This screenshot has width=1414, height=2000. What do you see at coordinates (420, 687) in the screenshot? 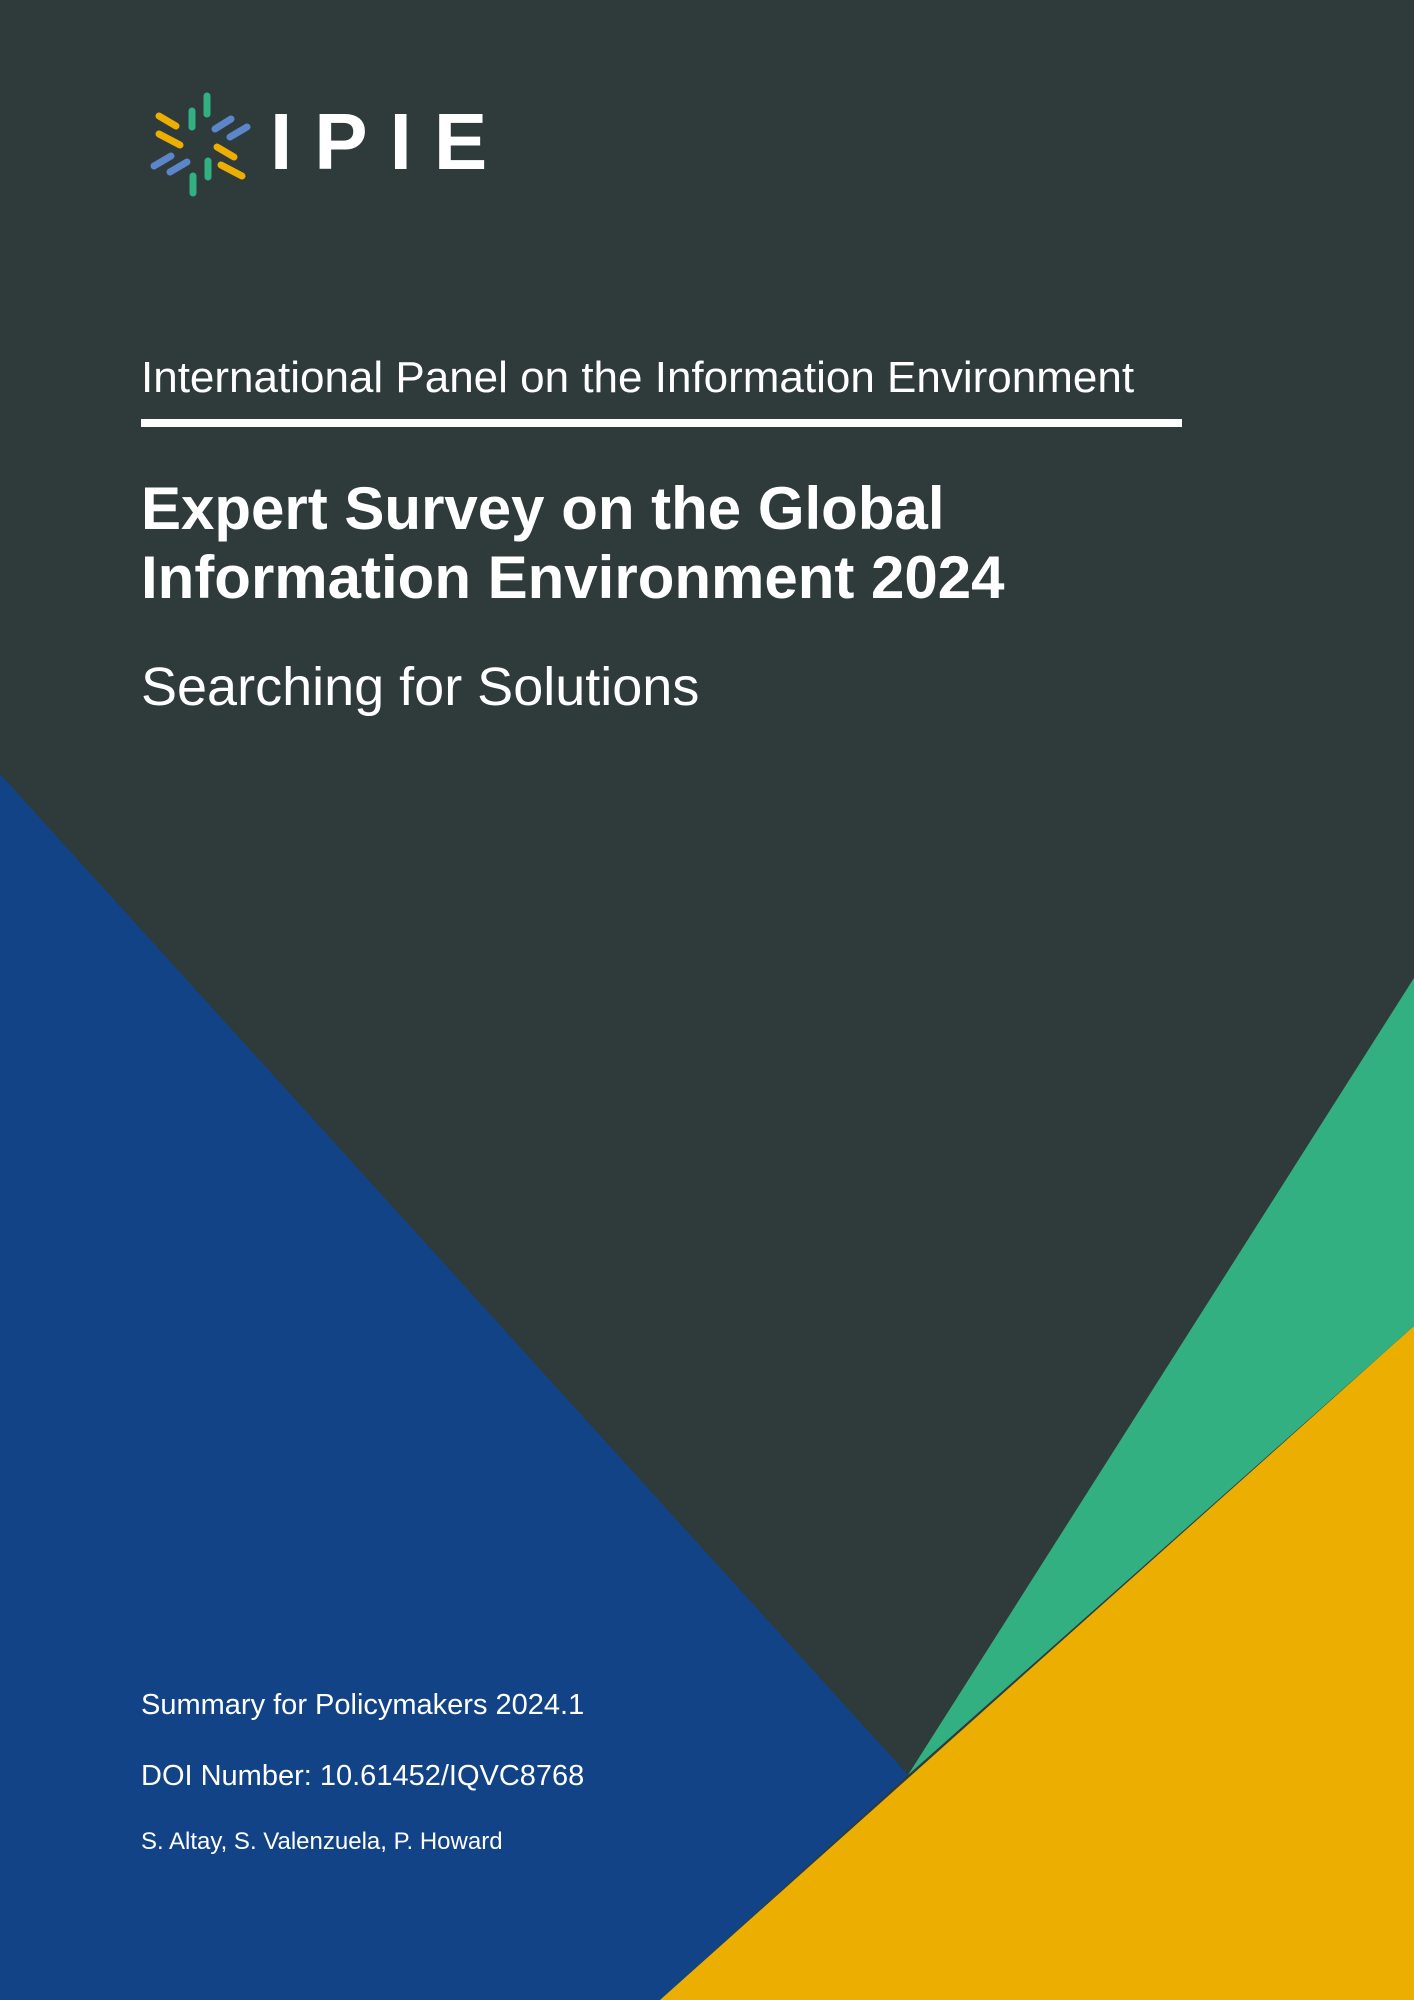
I see `report-subtitle: Searching for Solutions` at bounding box center [420, 687].